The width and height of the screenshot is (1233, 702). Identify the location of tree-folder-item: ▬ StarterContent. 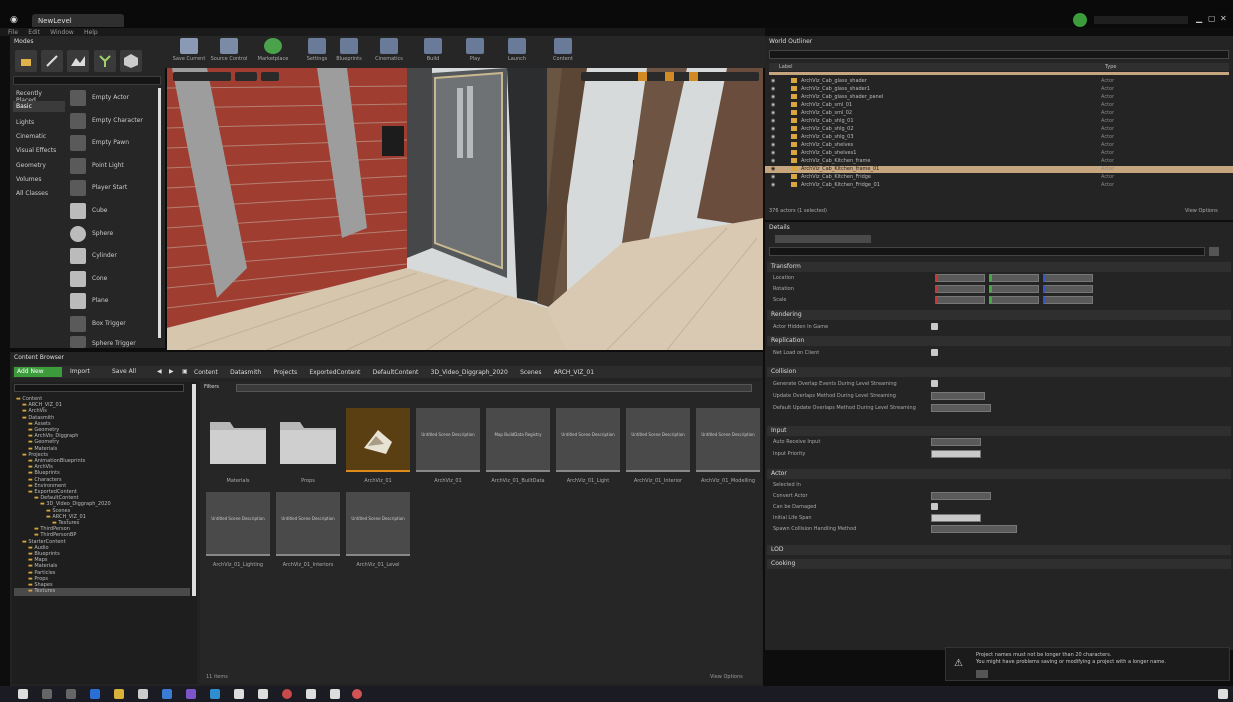
(44, 542).